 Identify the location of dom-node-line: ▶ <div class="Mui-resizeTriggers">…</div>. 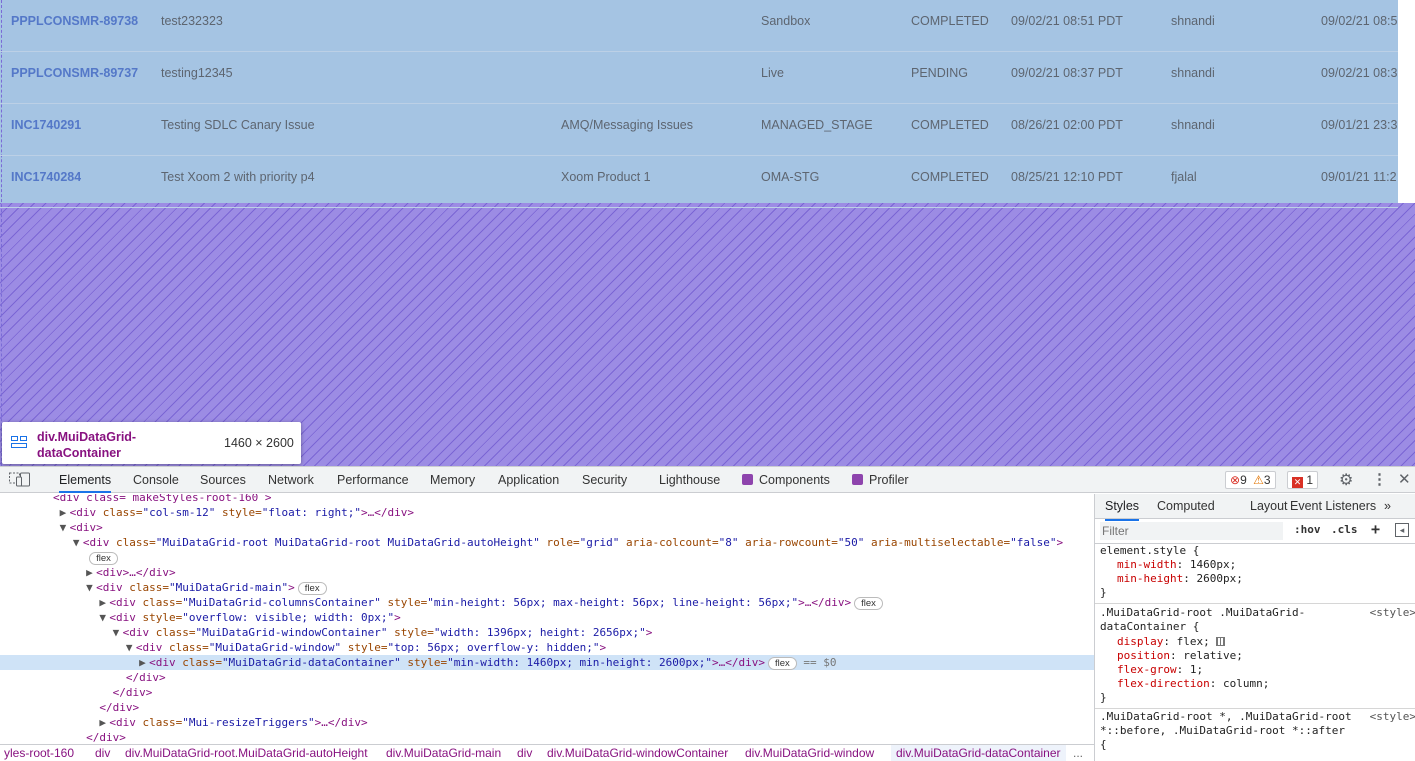
(547, 722).